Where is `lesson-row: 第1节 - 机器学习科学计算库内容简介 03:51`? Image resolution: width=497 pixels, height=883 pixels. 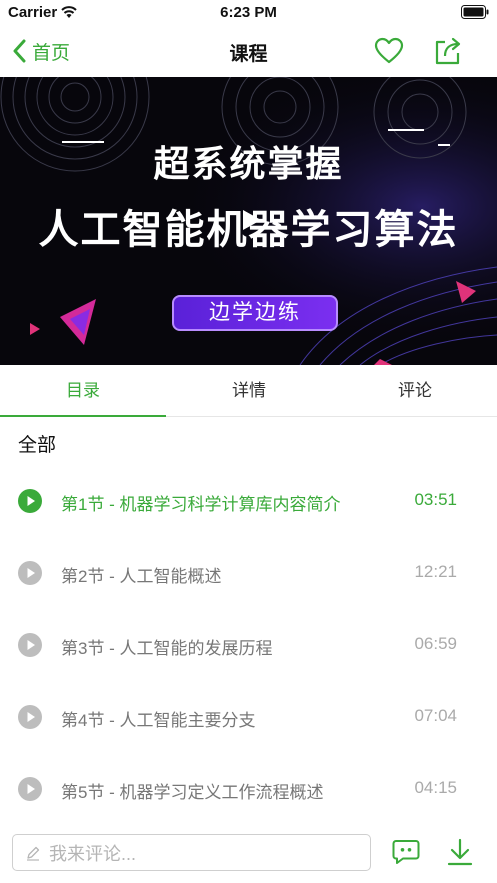 lesson-row: 第1节 - 机器学习科学计算库内容简介 03:51 is located at coordinates (248, 501).